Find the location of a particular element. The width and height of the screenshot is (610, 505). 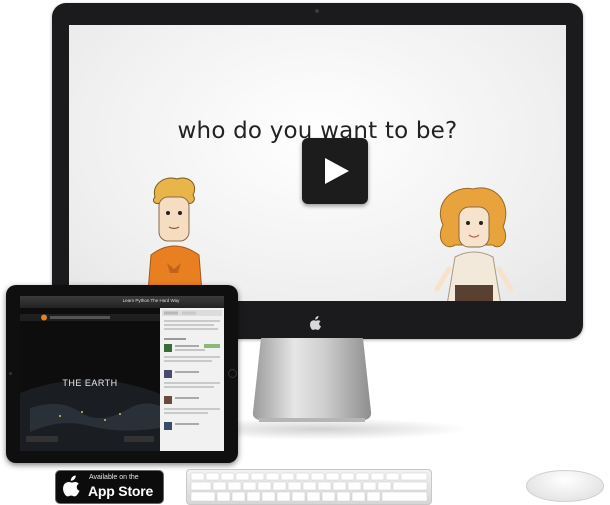

keyboard is located at coordinates (309, 487).